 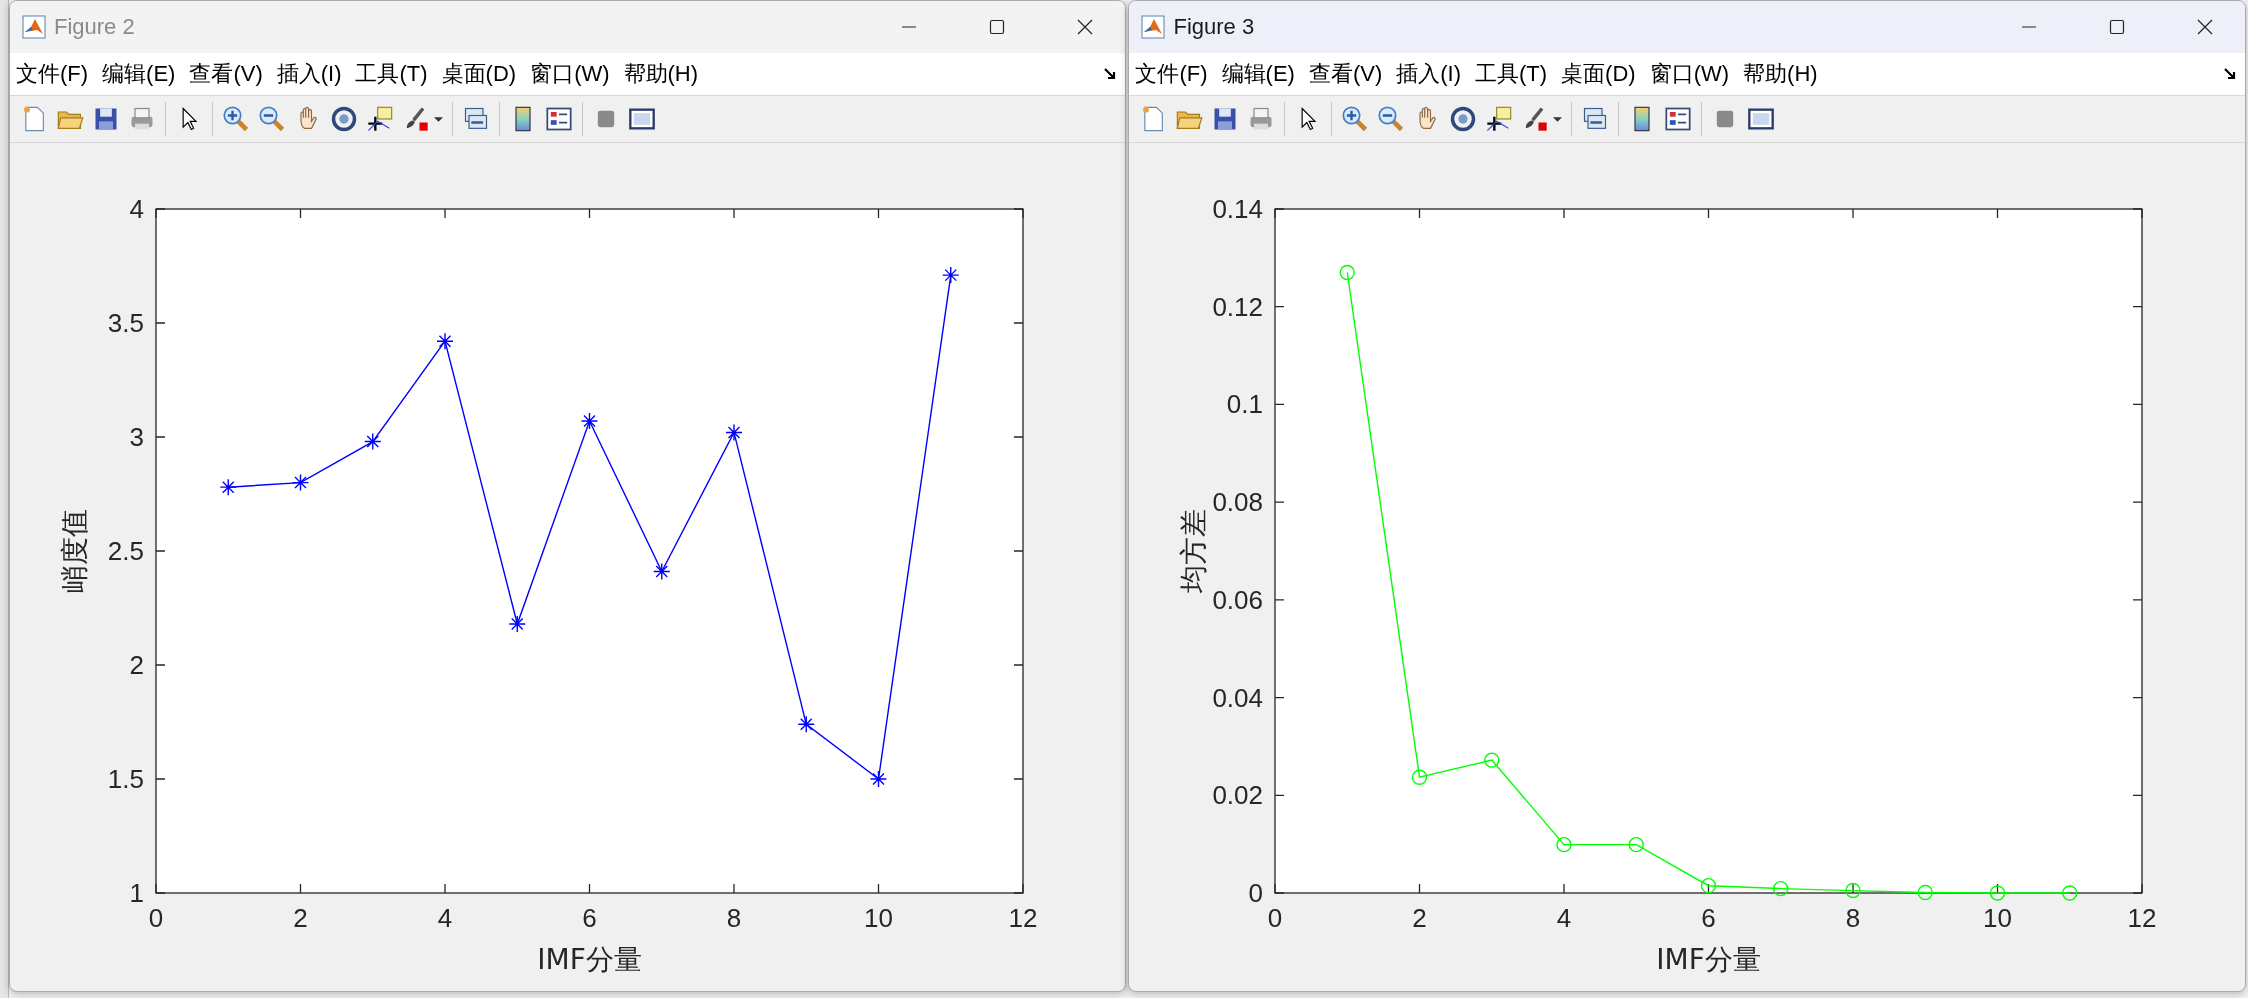 What do you see at coordinates (125, 323) in the screenshot?
I see `y-tick-label: 3.5` at bounding box center [125, 323].